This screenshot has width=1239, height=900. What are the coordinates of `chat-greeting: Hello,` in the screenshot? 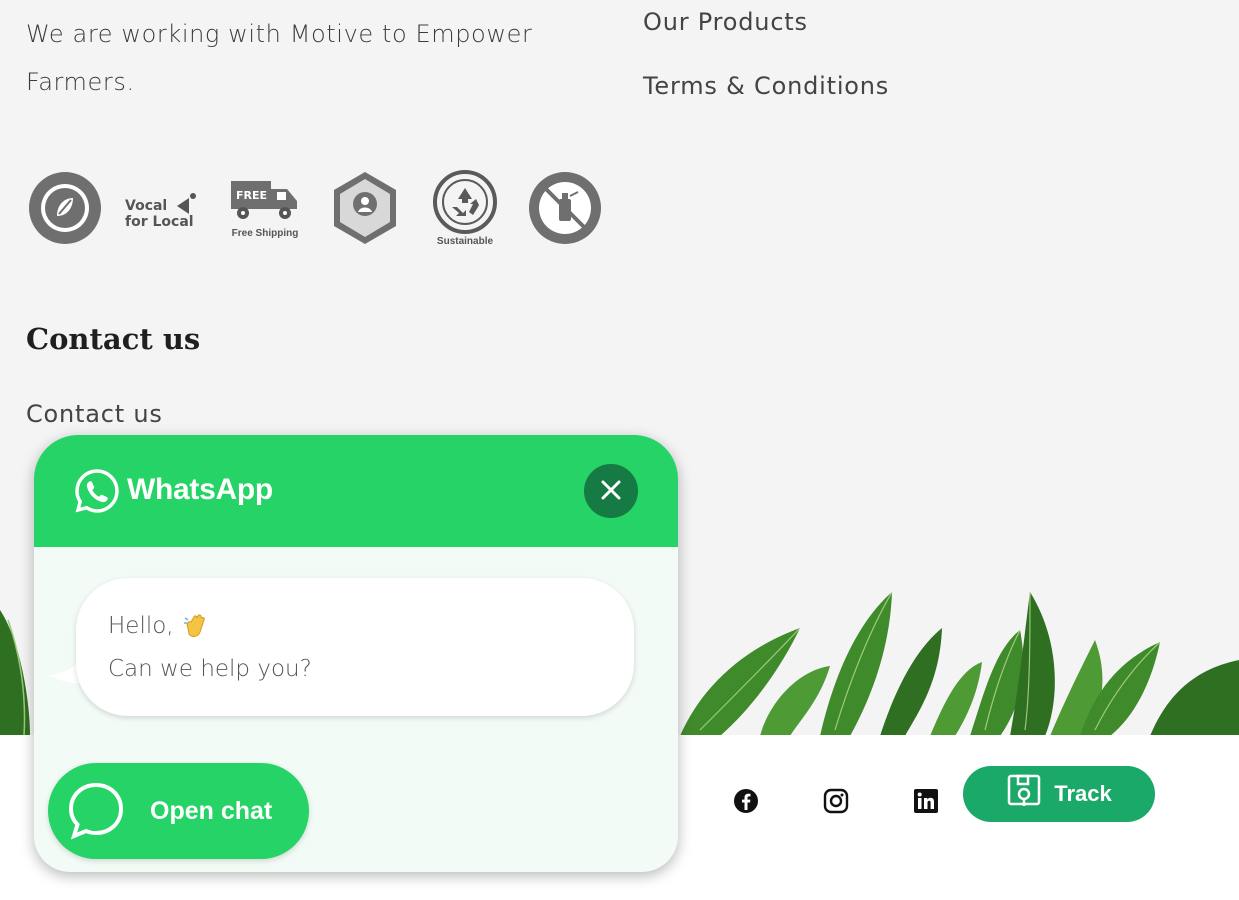 It's located at (141, 626).